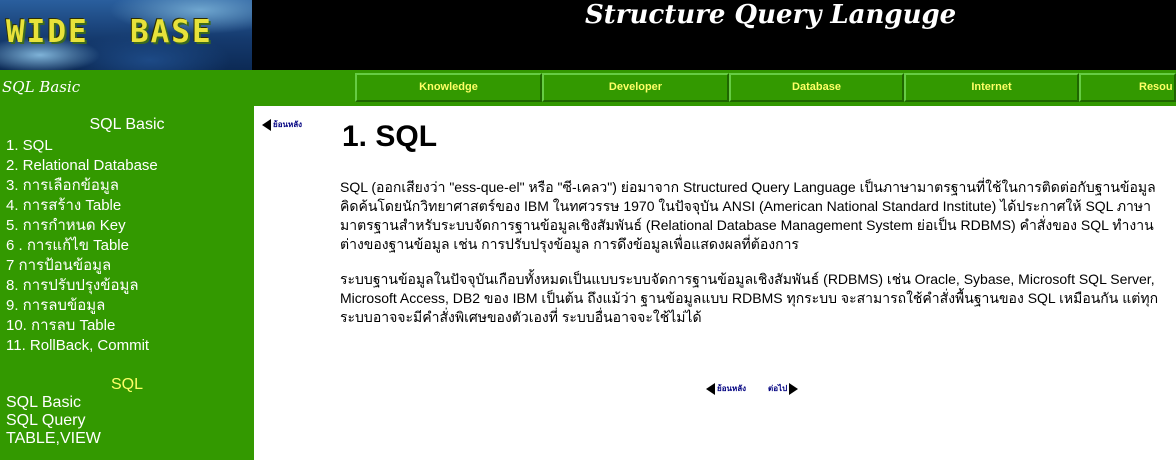  I want to click on sidebar-item-relational-database: 2. Relational Database, so click(82, 166).